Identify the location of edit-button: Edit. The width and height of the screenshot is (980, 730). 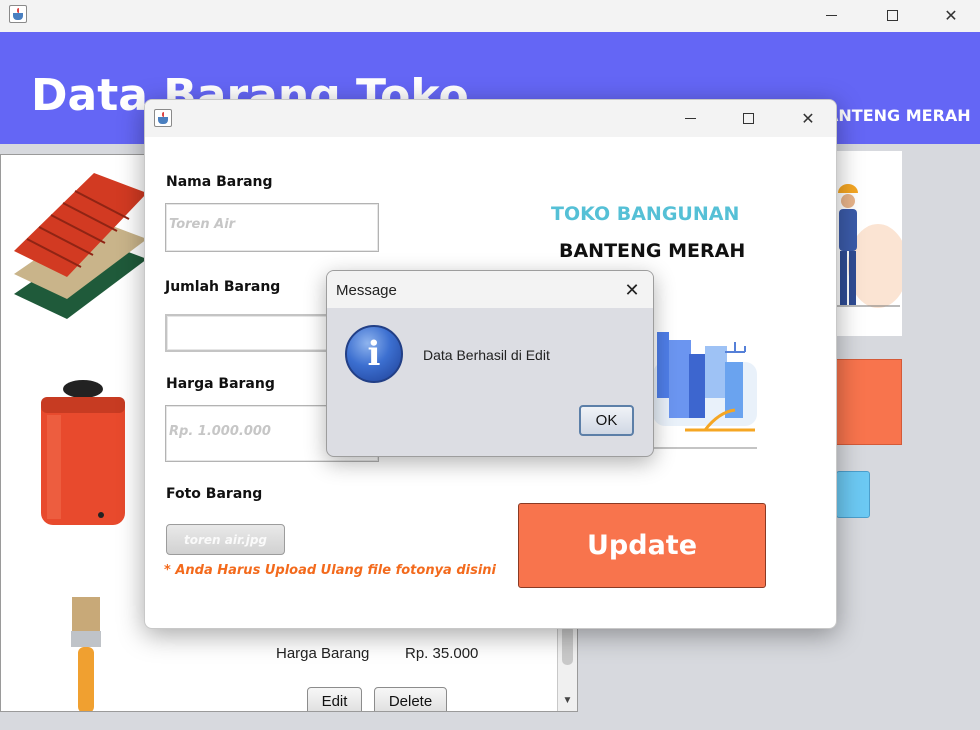
(334, 699).